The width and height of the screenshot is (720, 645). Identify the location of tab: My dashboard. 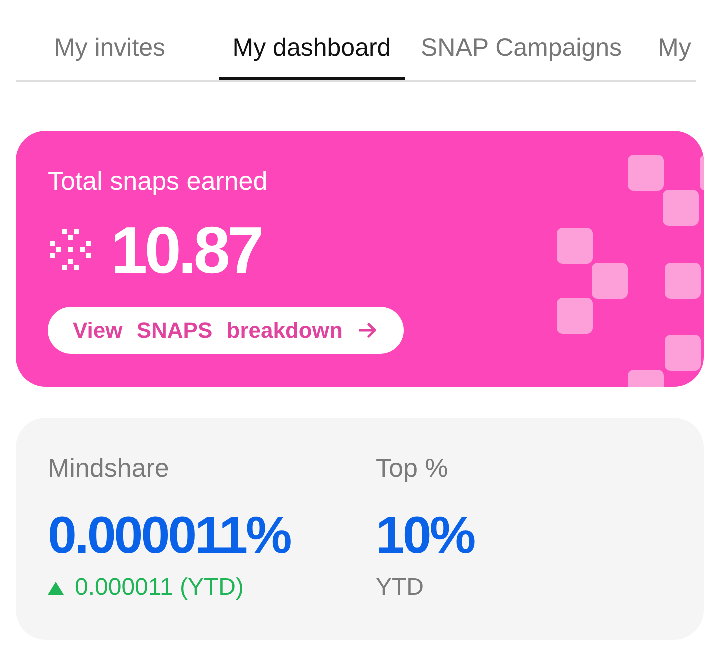
(312, 40).